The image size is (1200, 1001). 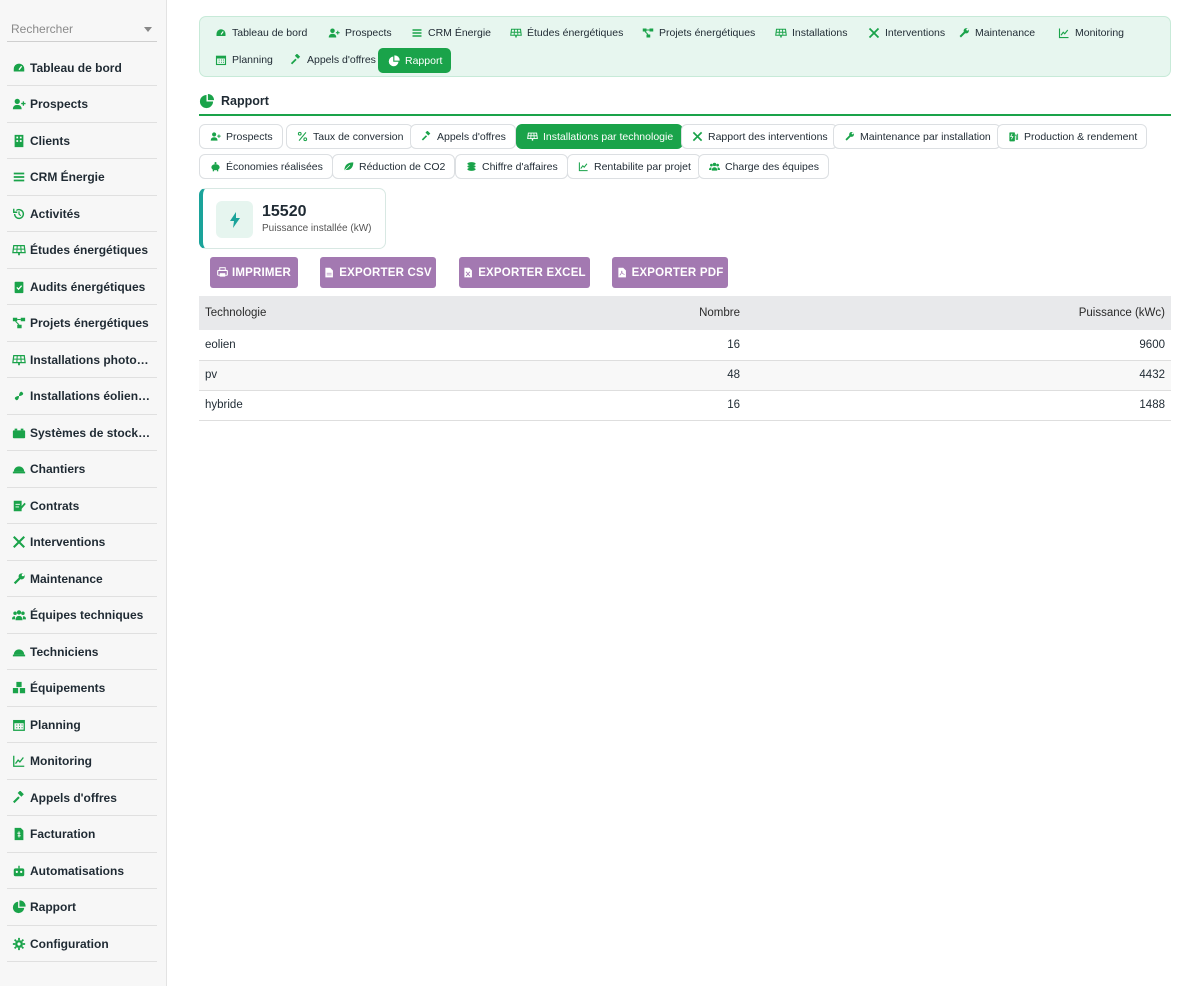 I want to click on report-tab-taux-de-conversion: Taux de conversion, so click(x=350, y=136).